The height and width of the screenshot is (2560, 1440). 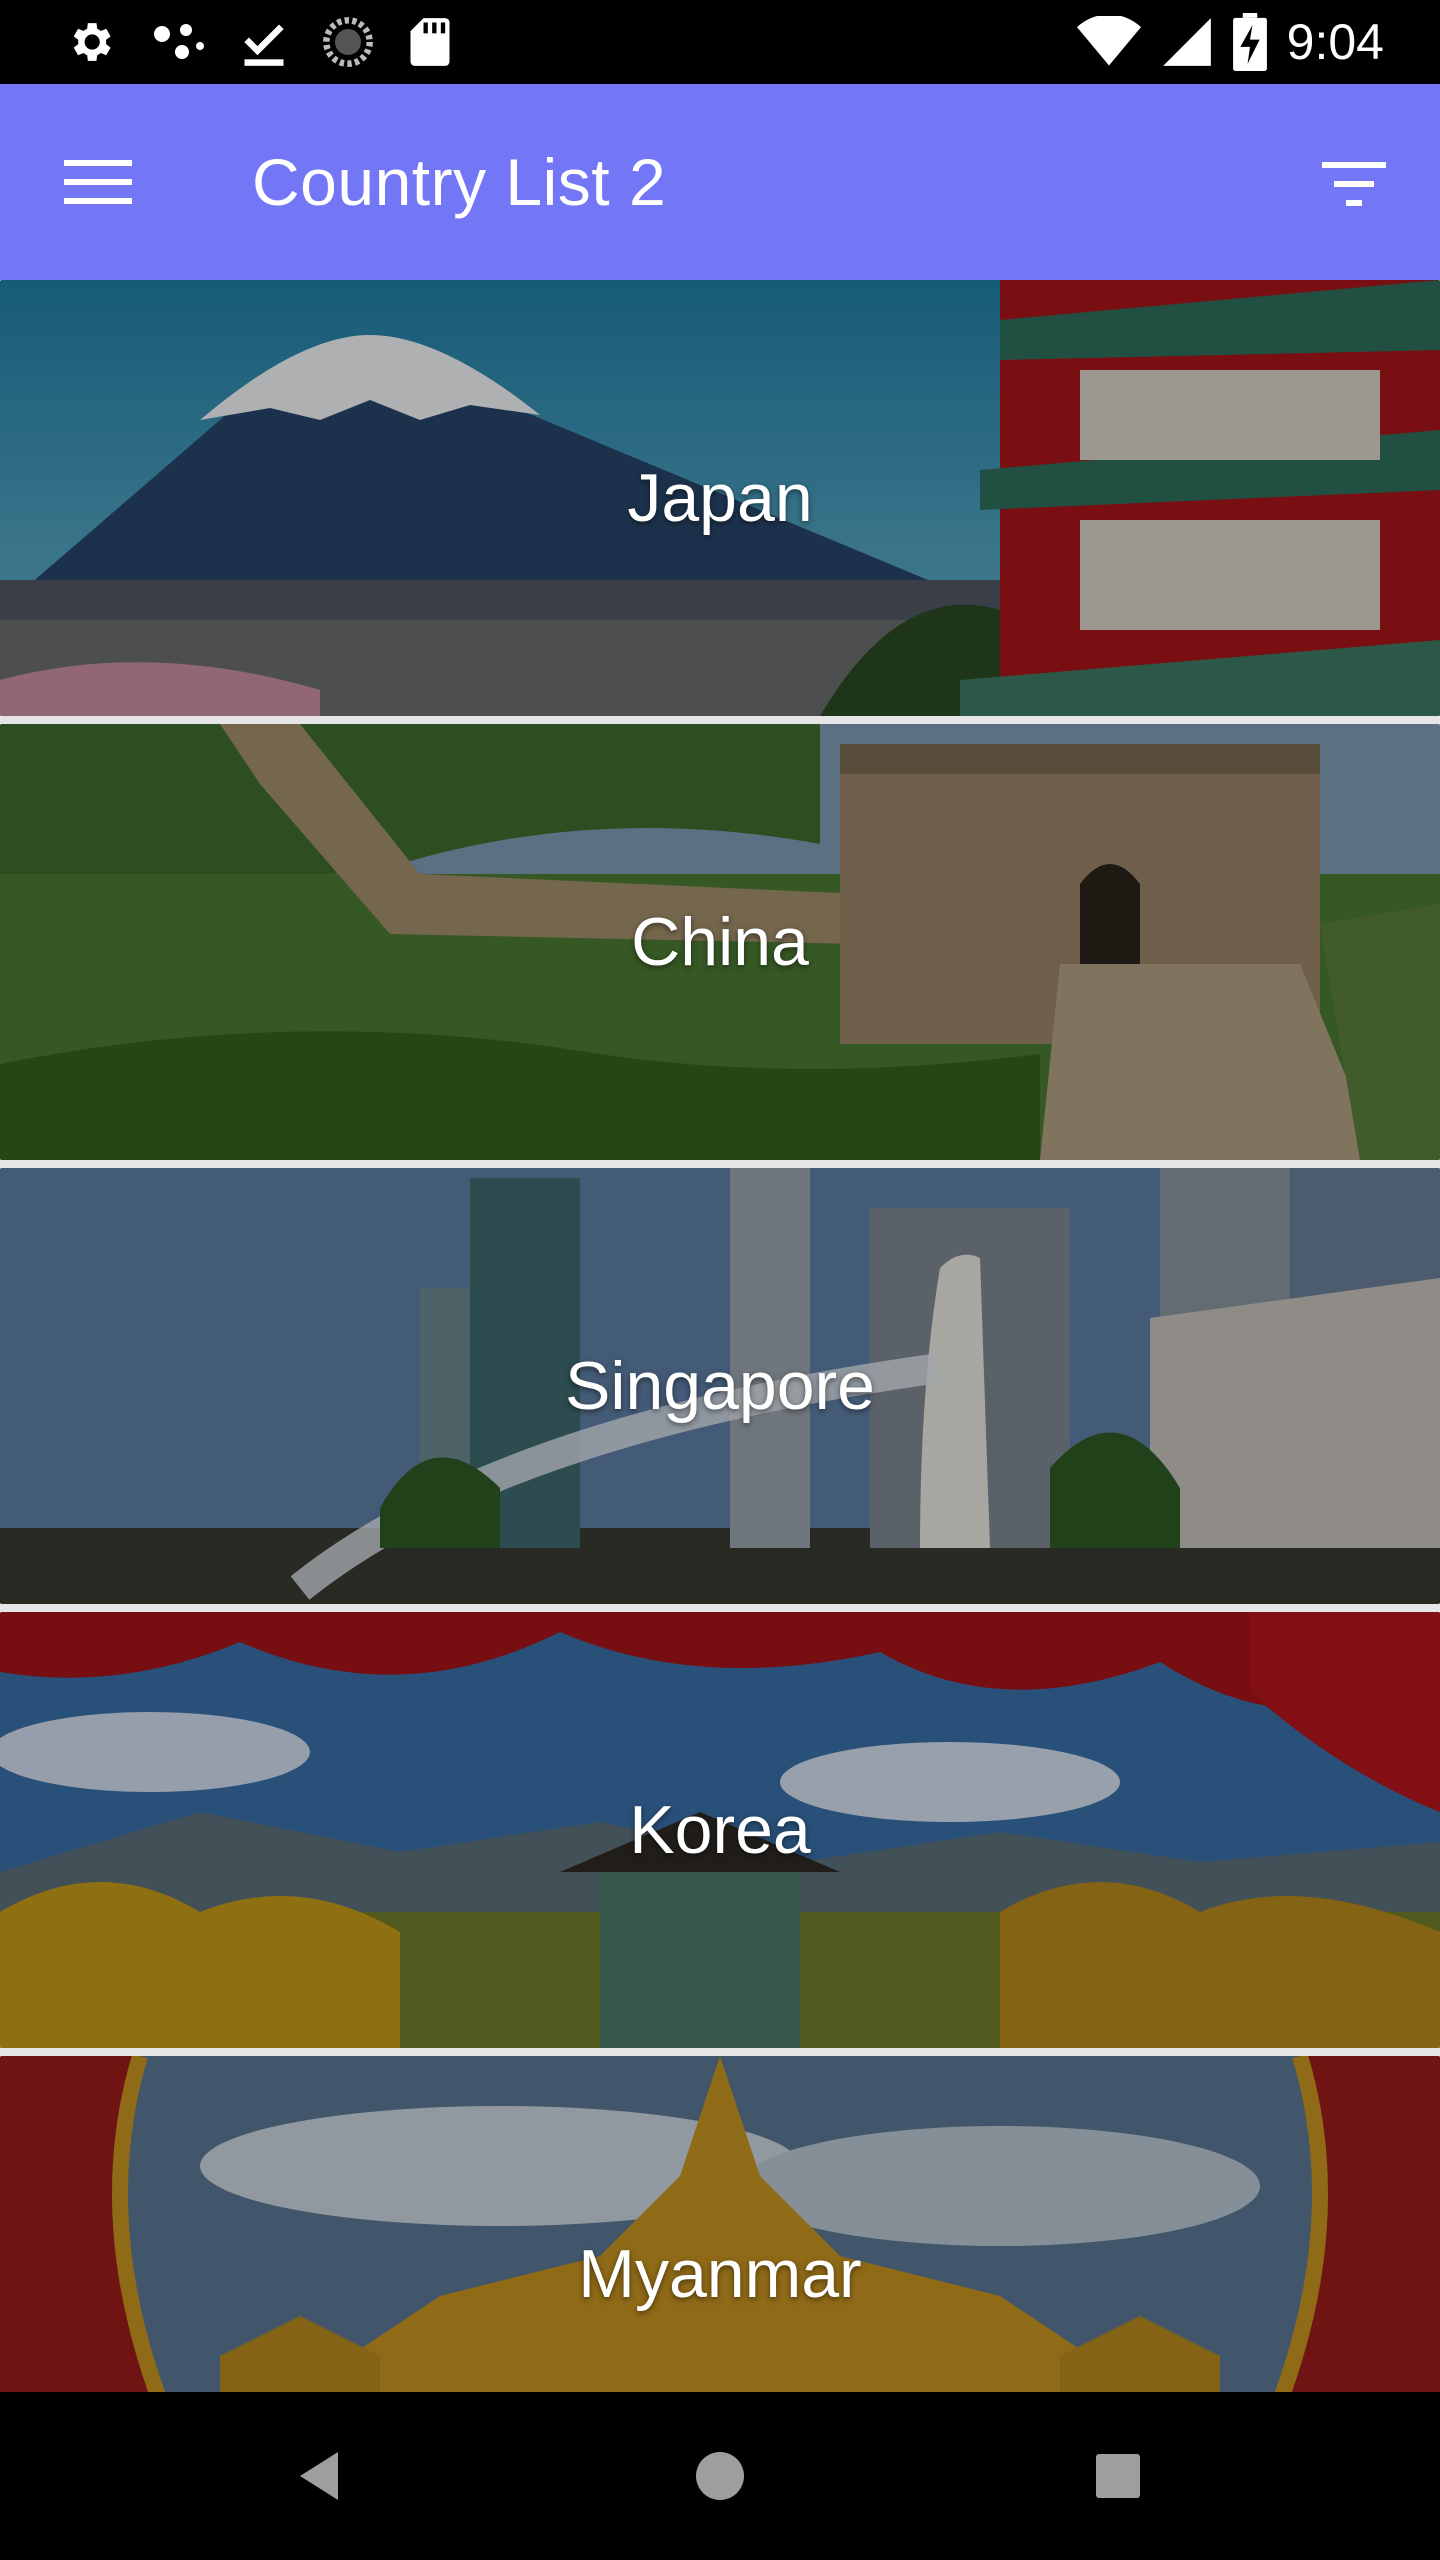 I want to click on country-name: Japan, so click(x=720, y=498).